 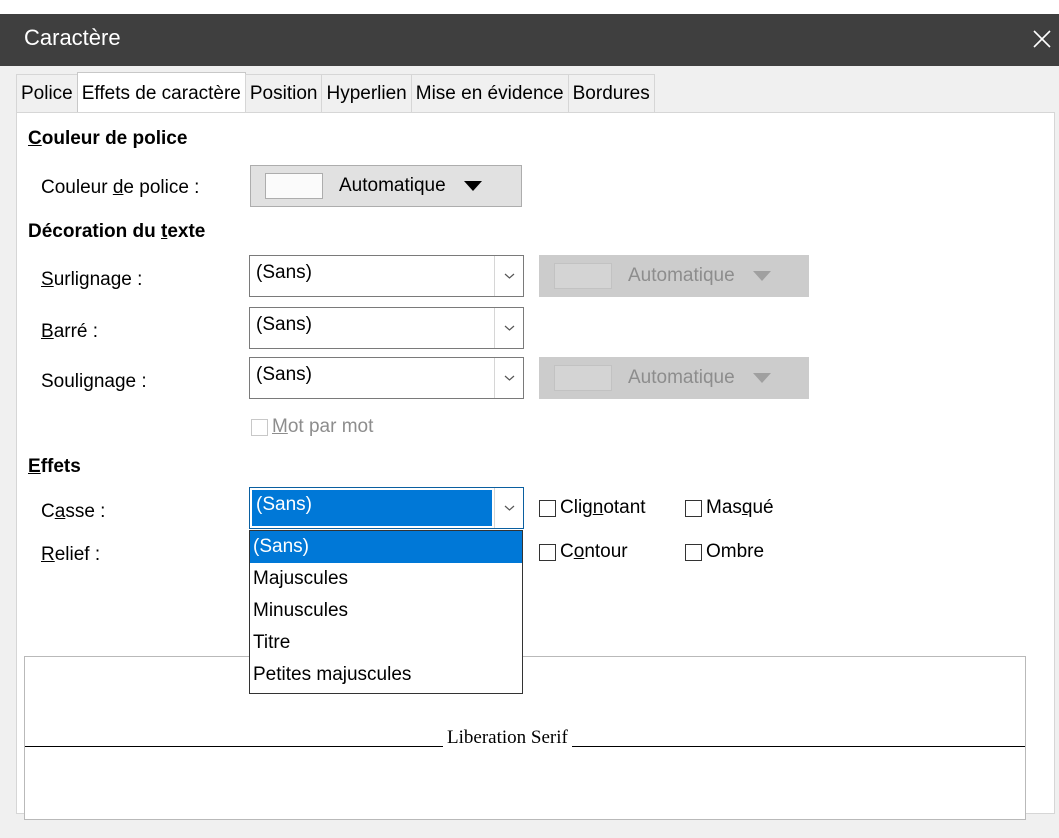 I want to click on close-icon, so click(x=1042, y=39).